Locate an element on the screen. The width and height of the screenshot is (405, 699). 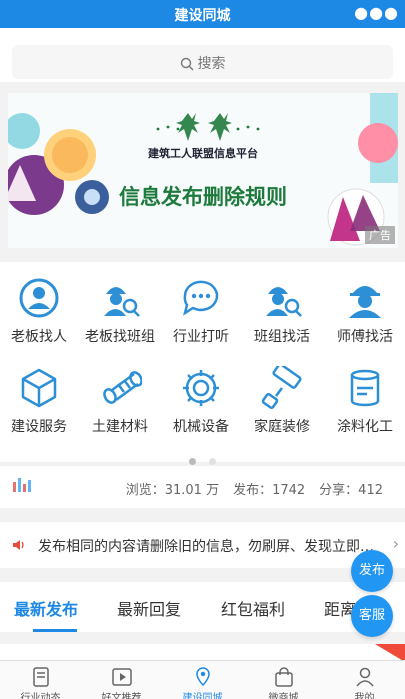
category-label: 机械设备 is located at coordinates (201, 427).